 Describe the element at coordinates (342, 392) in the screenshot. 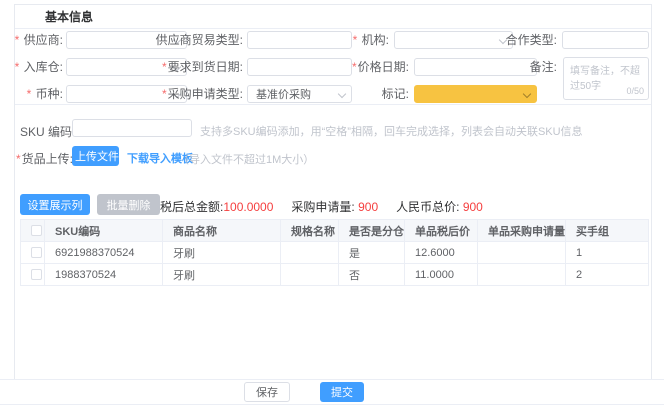

I see `submit-button: 提交` at that location.